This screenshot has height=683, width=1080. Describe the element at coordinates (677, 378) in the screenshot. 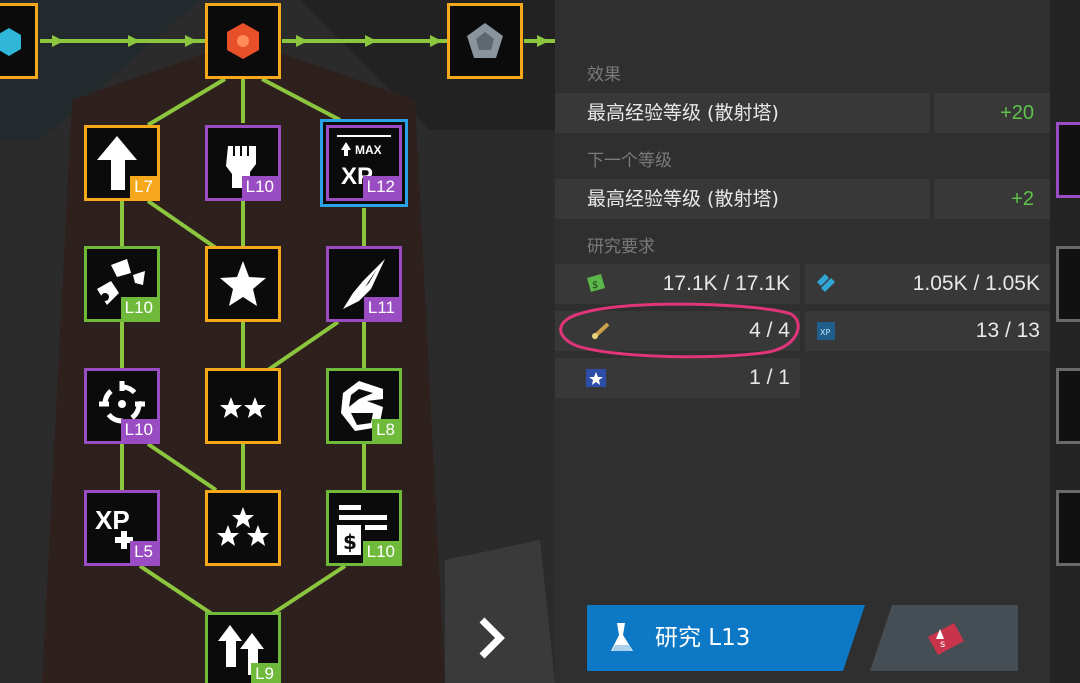

I see `requirement-star-scroll: 1 / 1` at that location.